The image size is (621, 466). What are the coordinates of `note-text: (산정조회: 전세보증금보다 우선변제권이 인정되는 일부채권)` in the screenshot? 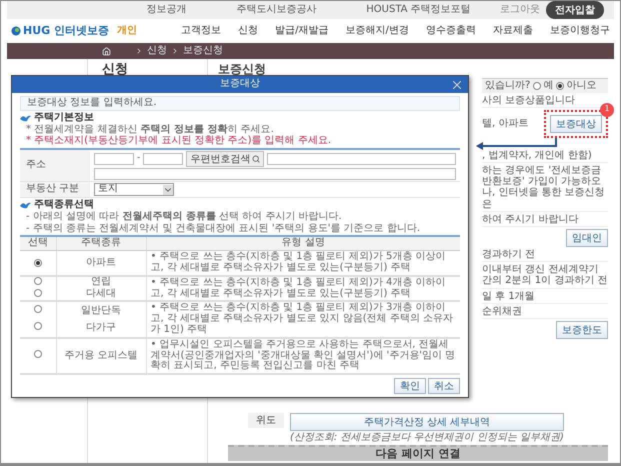 It's located at (427, 437).